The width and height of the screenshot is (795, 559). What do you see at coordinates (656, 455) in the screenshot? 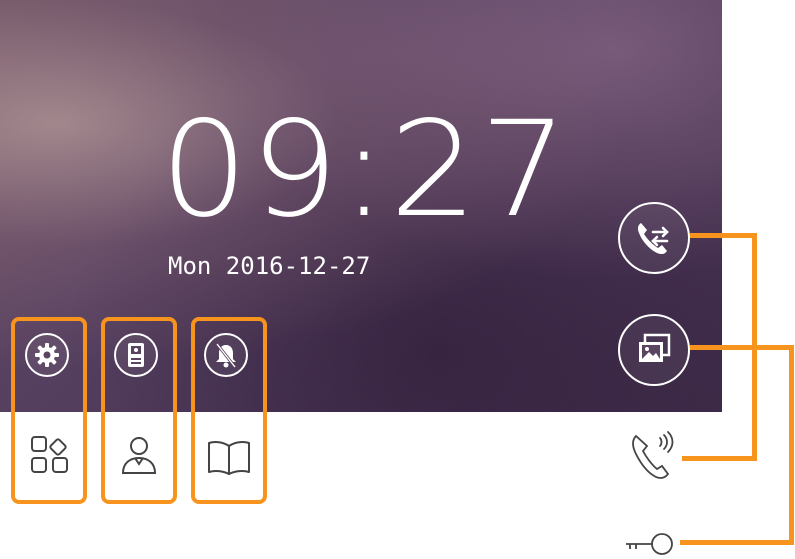
I see `ringing-phone-icon` at bounding box center [656, 455].